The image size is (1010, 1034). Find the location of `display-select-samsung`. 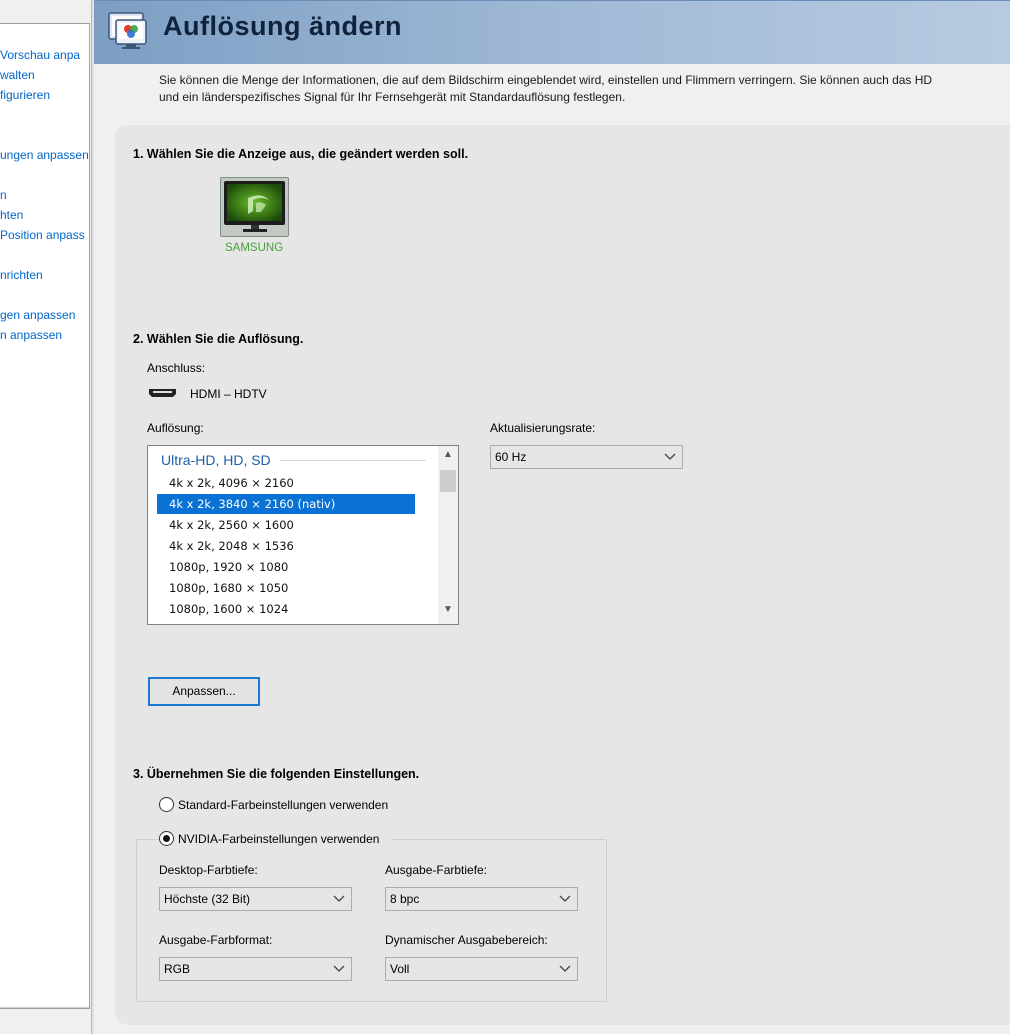

display-select-samsung is located at coordinates (254, 207).